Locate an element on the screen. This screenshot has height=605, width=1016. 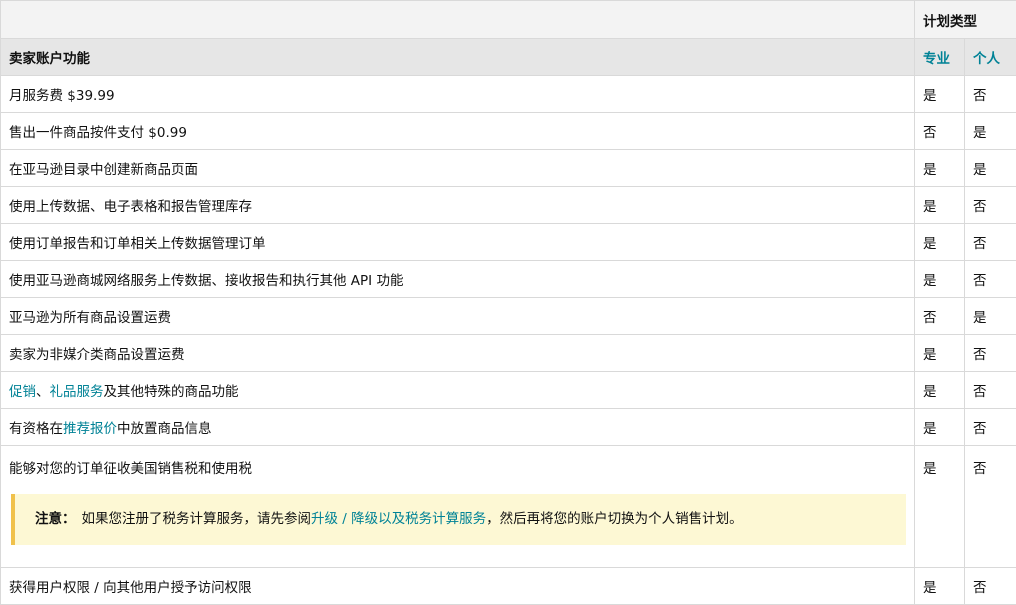
table-row: 获得用户权限 / 向其他用户授予访问权限 是 否 is located at coordinates (508, 586).